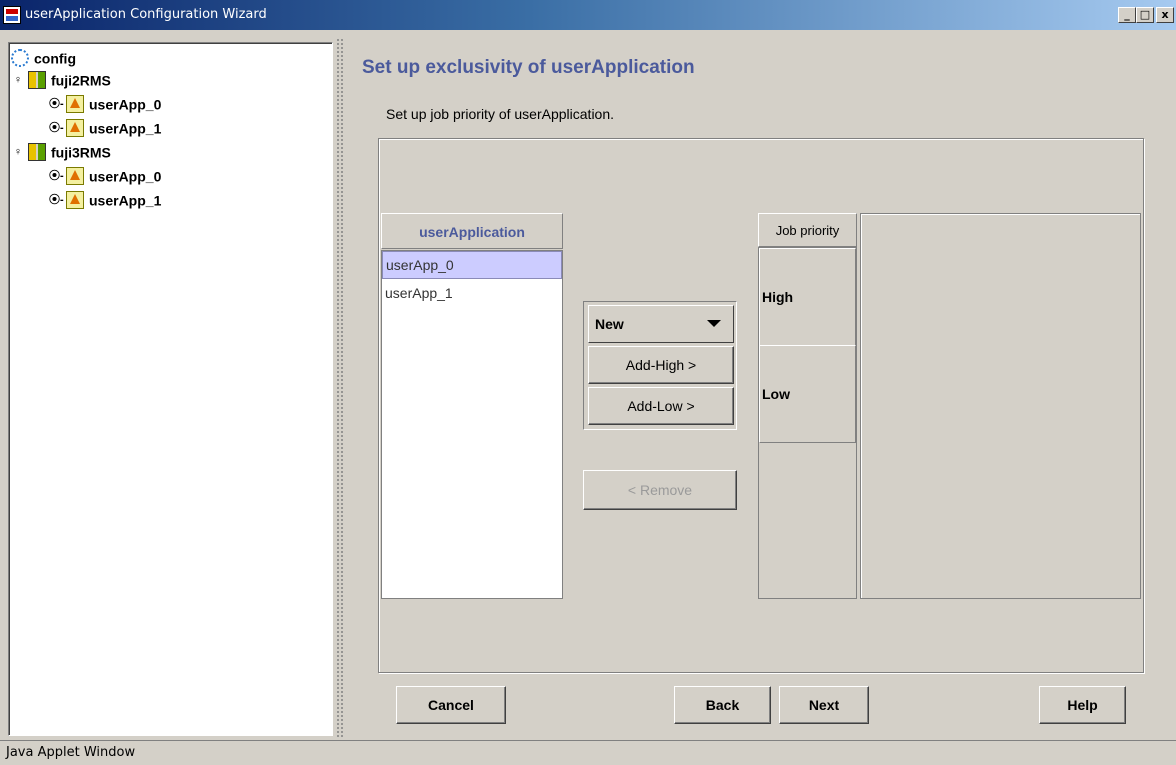 This screenshot has height=765, width=1176. What do you see at coordinates (528, 67) in the screenshot?
I see `page-title: Set up exclusivity of userApplication` at bounding box center [528, 67].